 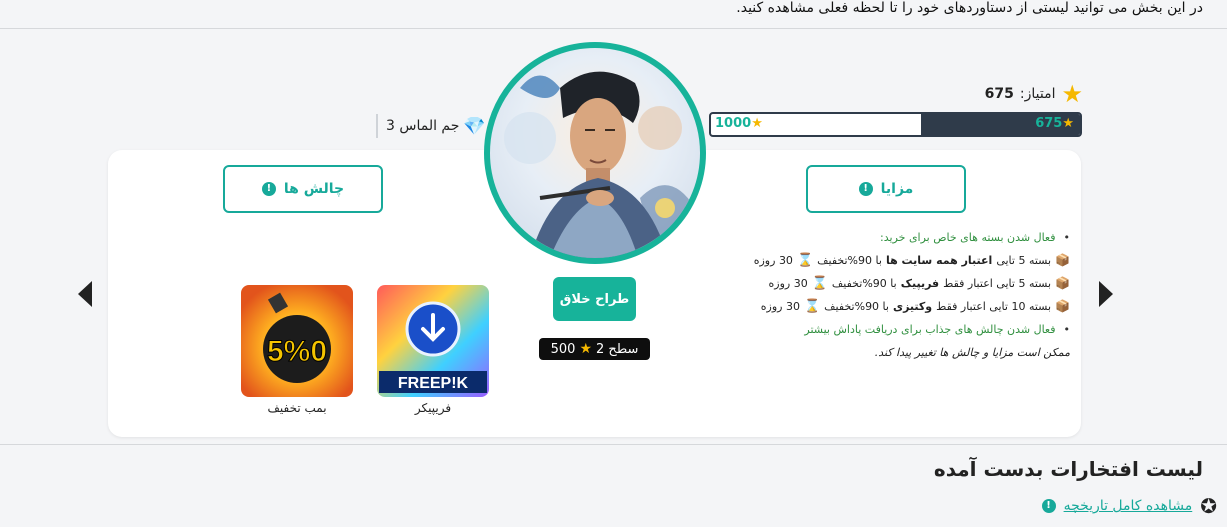 What do you see at coordinates (1068, 469) in the screenshot?
I see `section-title: لیست افتخارات بدست آمده` at bounding box center [1068, 469].